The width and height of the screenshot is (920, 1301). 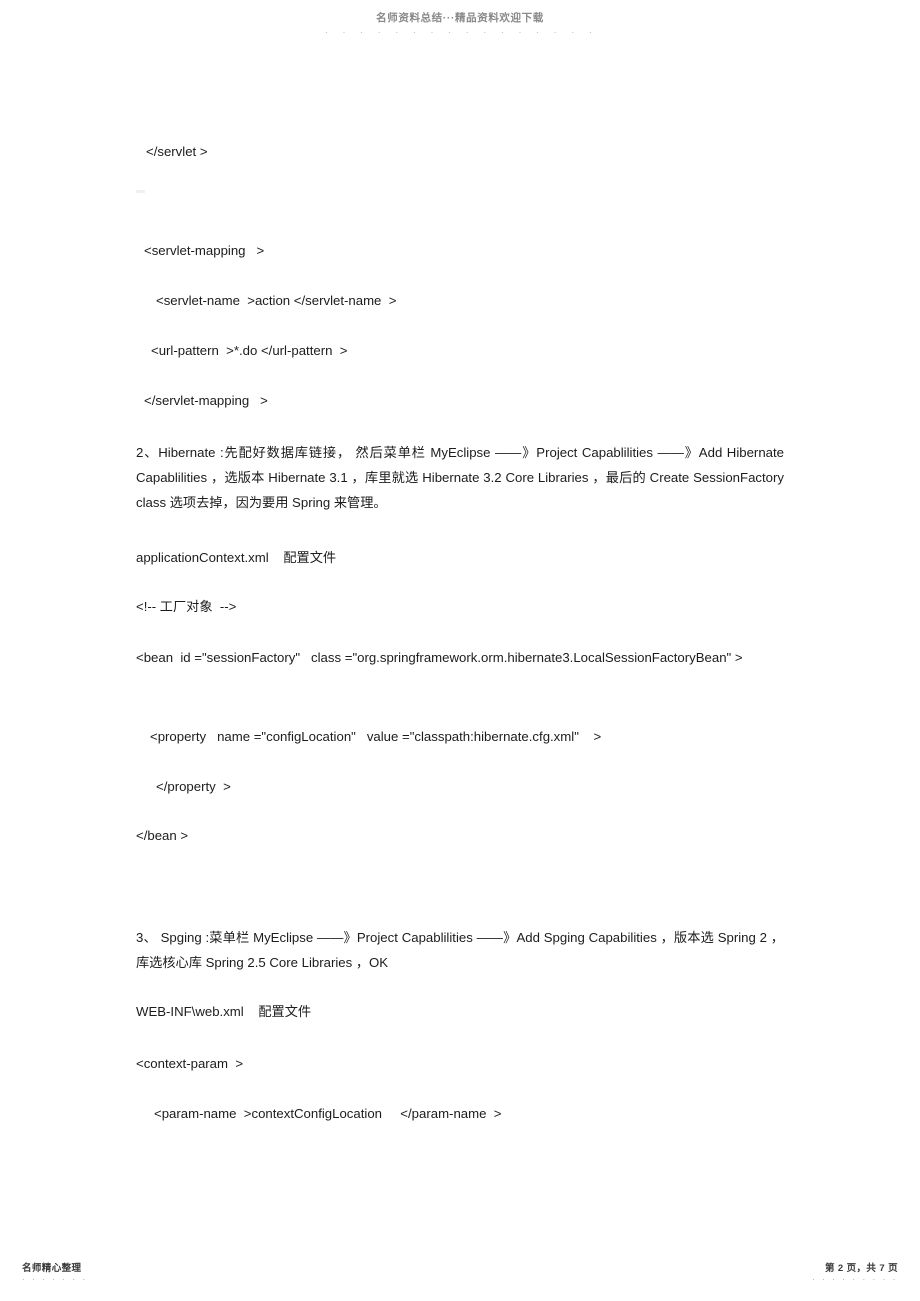 What do you see at coordinates (460, 32) in the screenshot?
I see `header-dotted-rule: · · · · · · · · · · · · · · · ·` at bounding box center [460, 32].